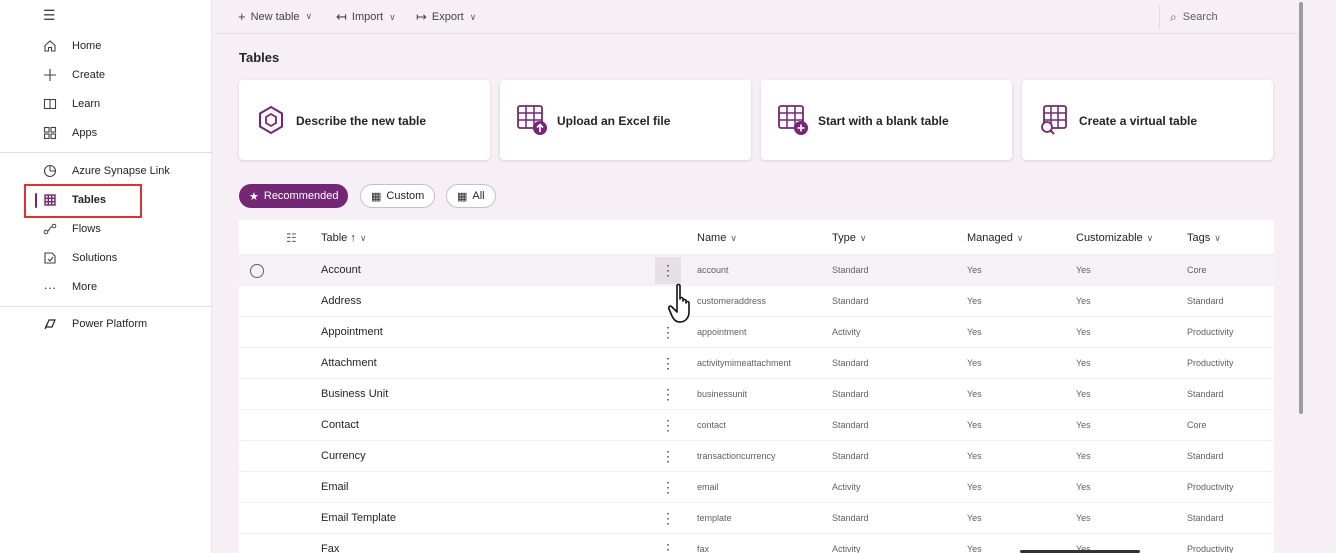  I want to click on nav-item-solutions: Solutions, so click(106, 258).